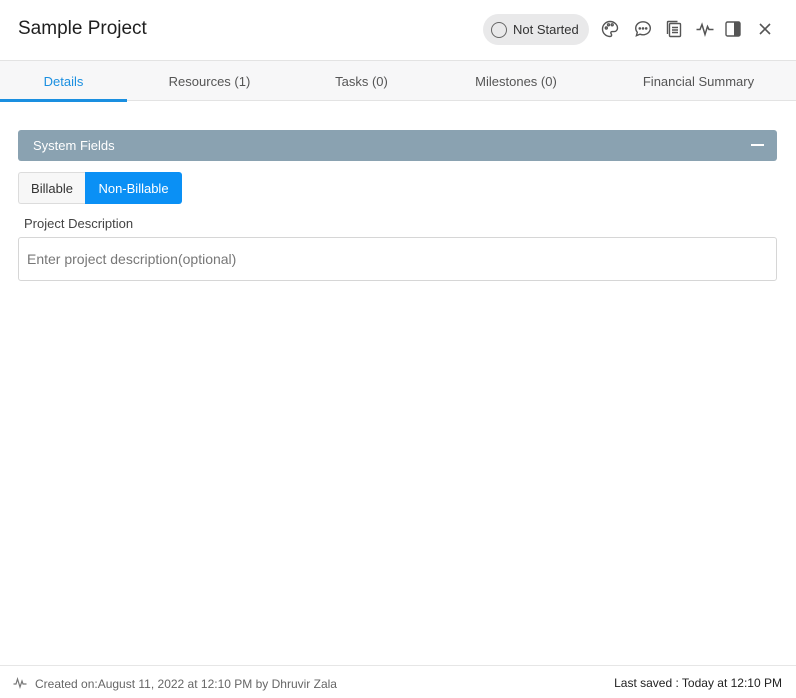 This screenshot has width=796, height=698. I want to click on tab-milestones: Milestones (0), so click(516, 81).